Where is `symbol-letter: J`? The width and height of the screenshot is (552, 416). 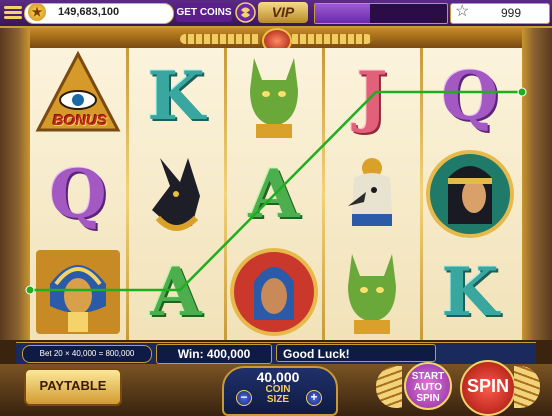 symbol-letter: J is located at coordinates (372, 96).